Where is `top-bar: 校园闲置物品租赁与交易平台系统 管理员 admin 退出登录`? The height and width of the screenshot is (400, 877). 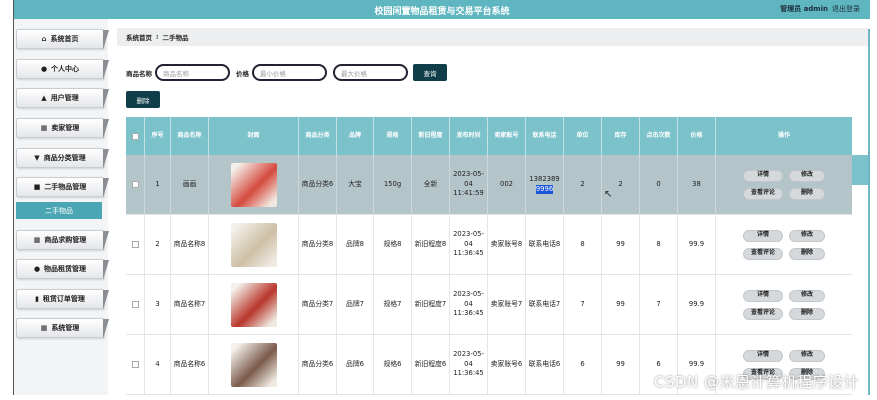 top-bar: 校园闲置物品租赁与交易平台系统 管理员 admin 退出登录 is located at coordinates (442, 9).